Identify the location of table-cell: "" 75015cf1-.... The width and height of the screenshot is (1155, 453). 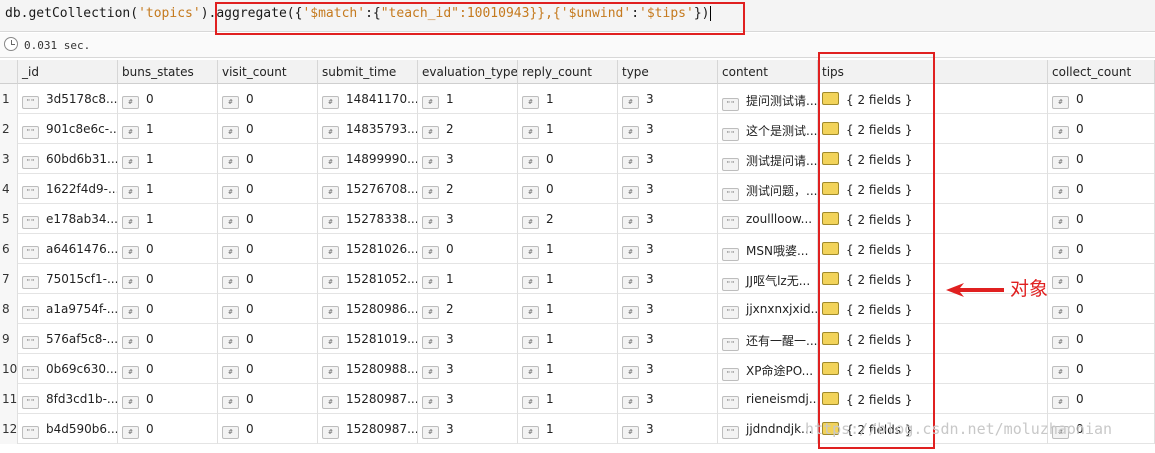
(68, 279).